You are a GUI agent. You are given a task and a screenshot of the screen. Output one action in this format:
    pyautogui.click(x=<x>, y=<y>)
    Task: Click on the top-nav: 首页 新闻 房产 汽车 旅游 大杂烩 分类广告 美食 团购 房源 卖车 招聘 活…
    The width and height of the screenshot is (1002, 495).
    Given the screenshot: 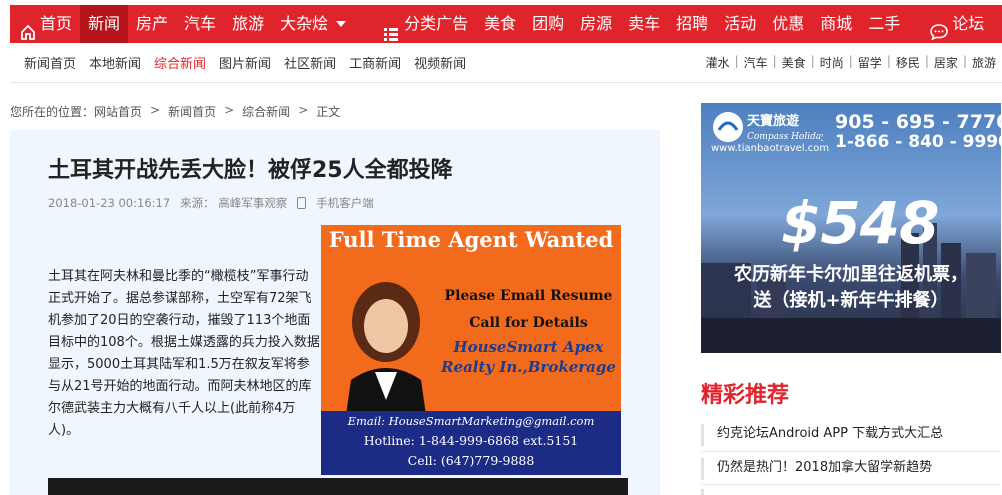 What is the action you would take?
    pyautogui.click(x=506, y=24)
    